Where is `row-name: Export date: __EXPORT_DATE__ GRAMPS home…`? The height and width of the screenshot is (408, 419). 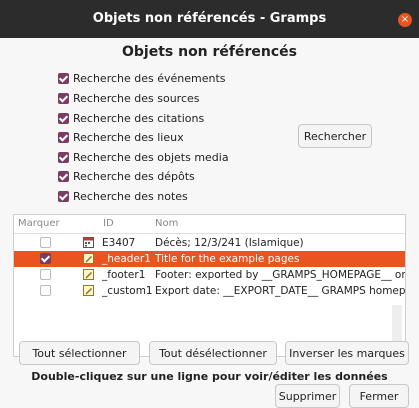 row-name: Export date: __EXPORT_DATE__ GRAMPS home… is located at coordinates (280, 291).